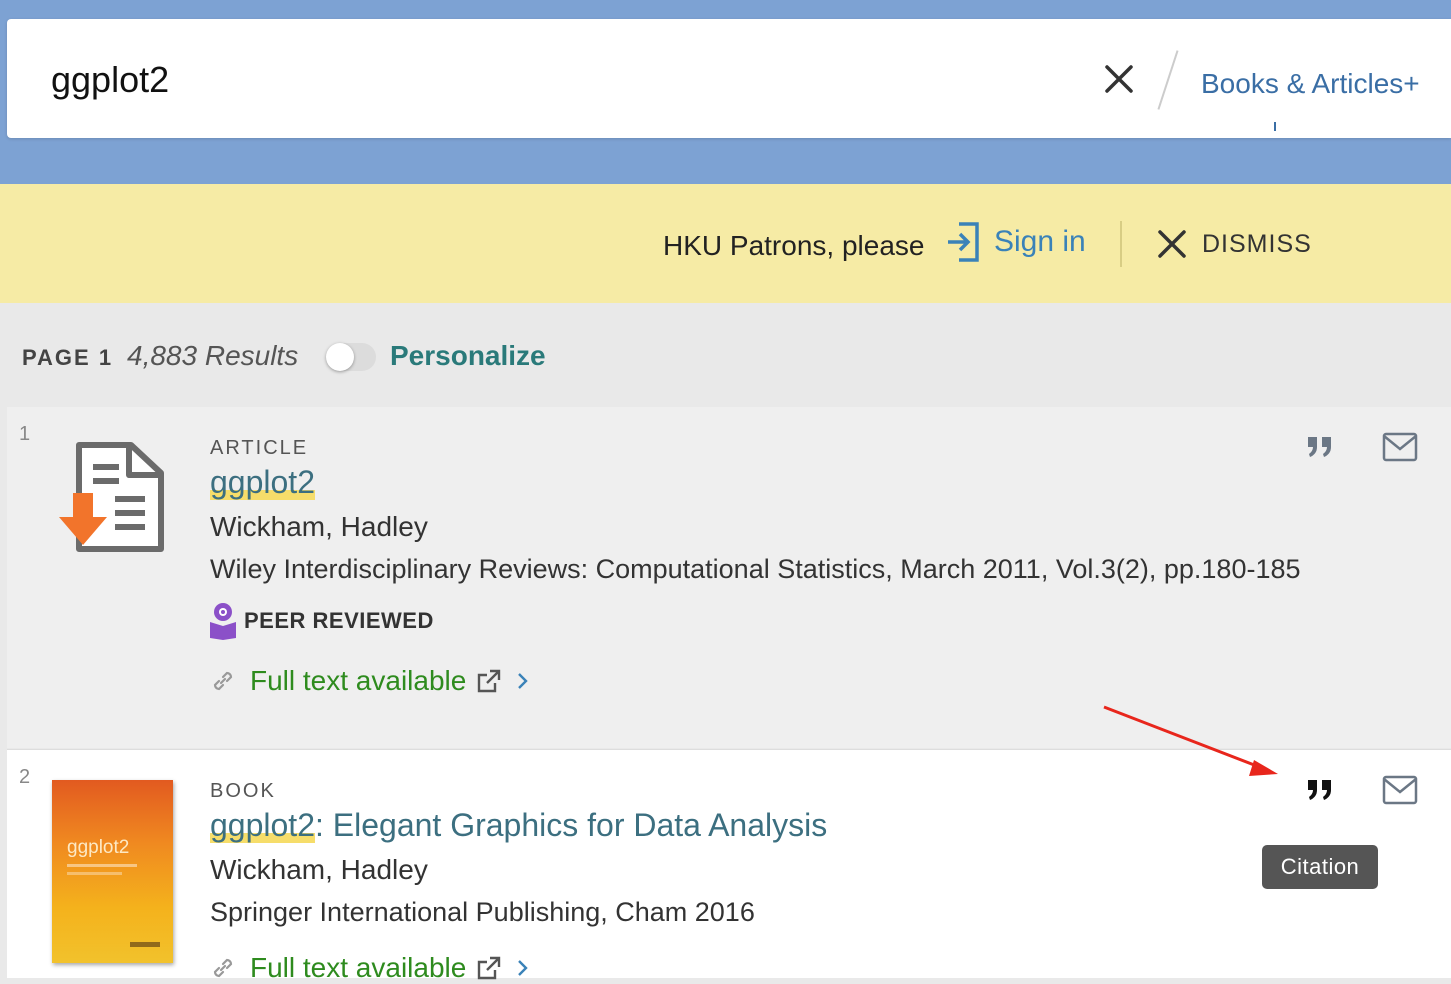 This screenshot has height=984, width=1451. Describe the element at coordinates (68, 357) in the screenshot. I see `page-indicator: PAGE 1` at that location.